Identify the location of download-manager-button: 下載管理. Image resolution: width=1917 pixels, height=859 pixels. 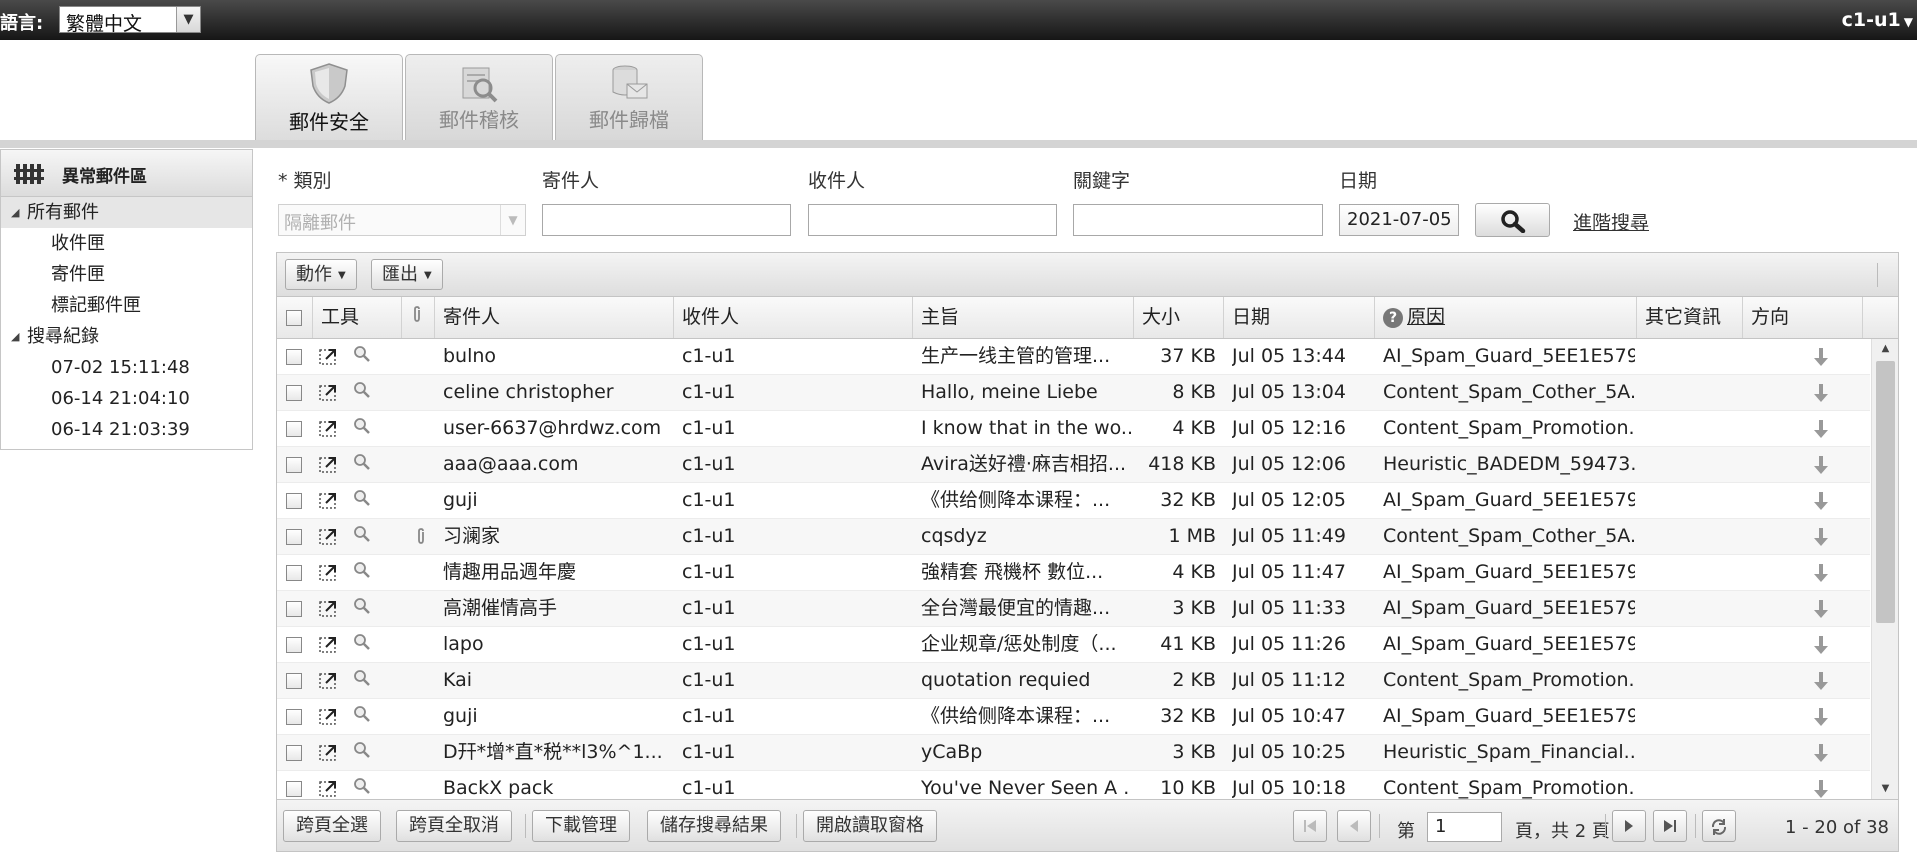
(581, 826).